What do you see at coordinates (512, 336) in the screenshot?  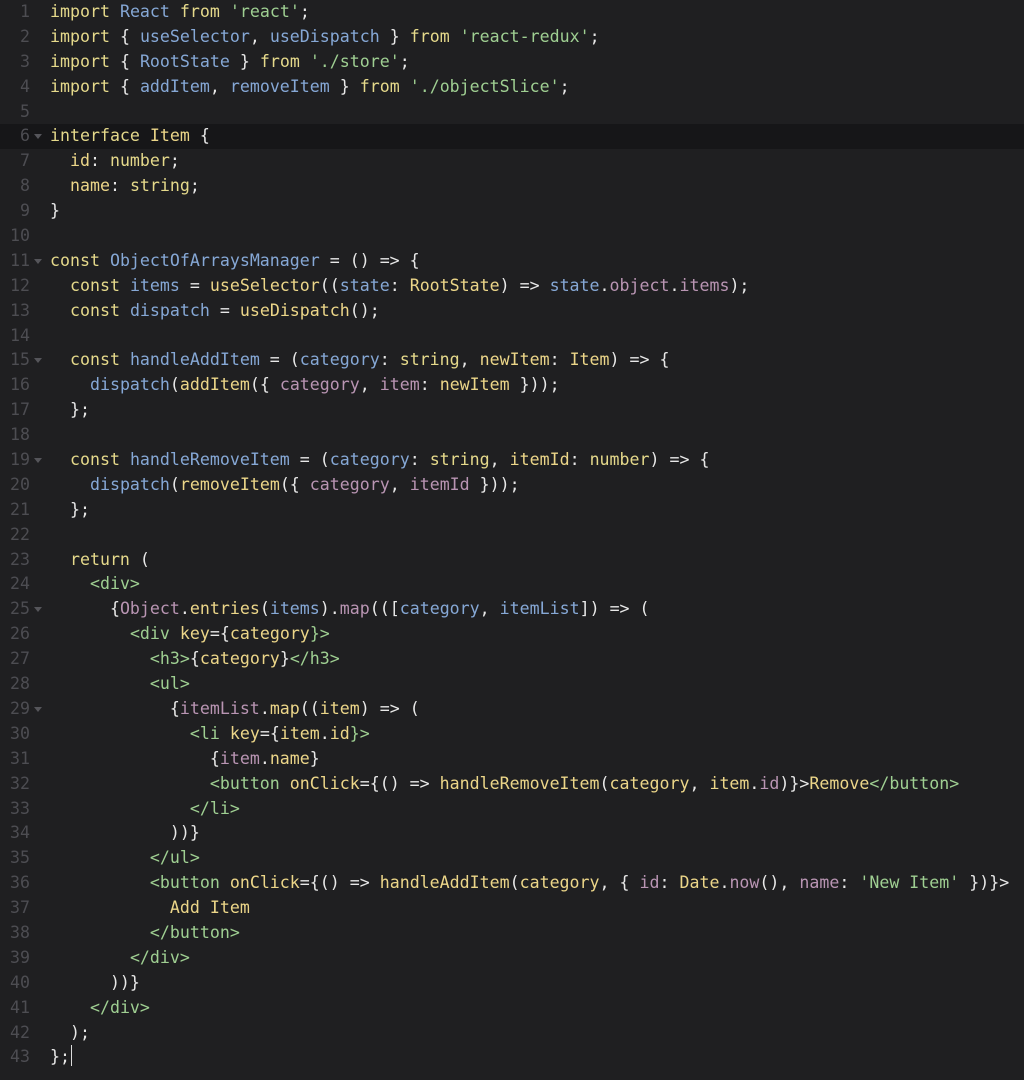 I see `code-line: 14` at bounding box center [512, 336].